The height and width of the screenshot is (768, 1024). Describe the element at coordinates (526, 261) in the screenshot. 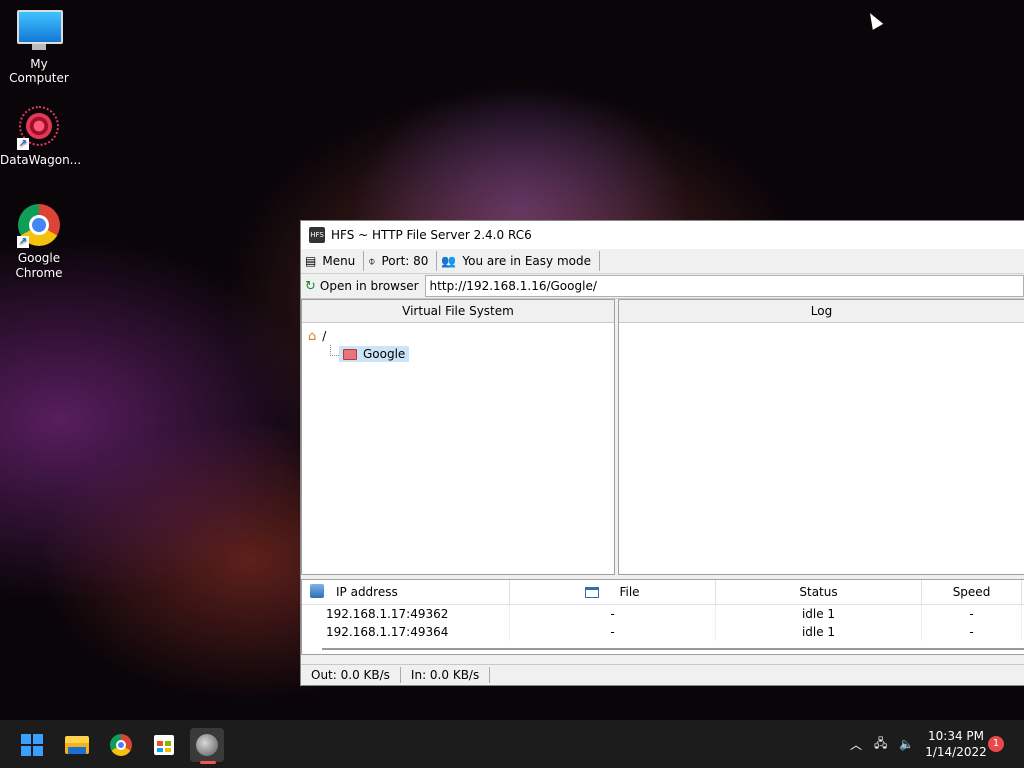

I see `mode-label: You are in Easy mode` at that location.